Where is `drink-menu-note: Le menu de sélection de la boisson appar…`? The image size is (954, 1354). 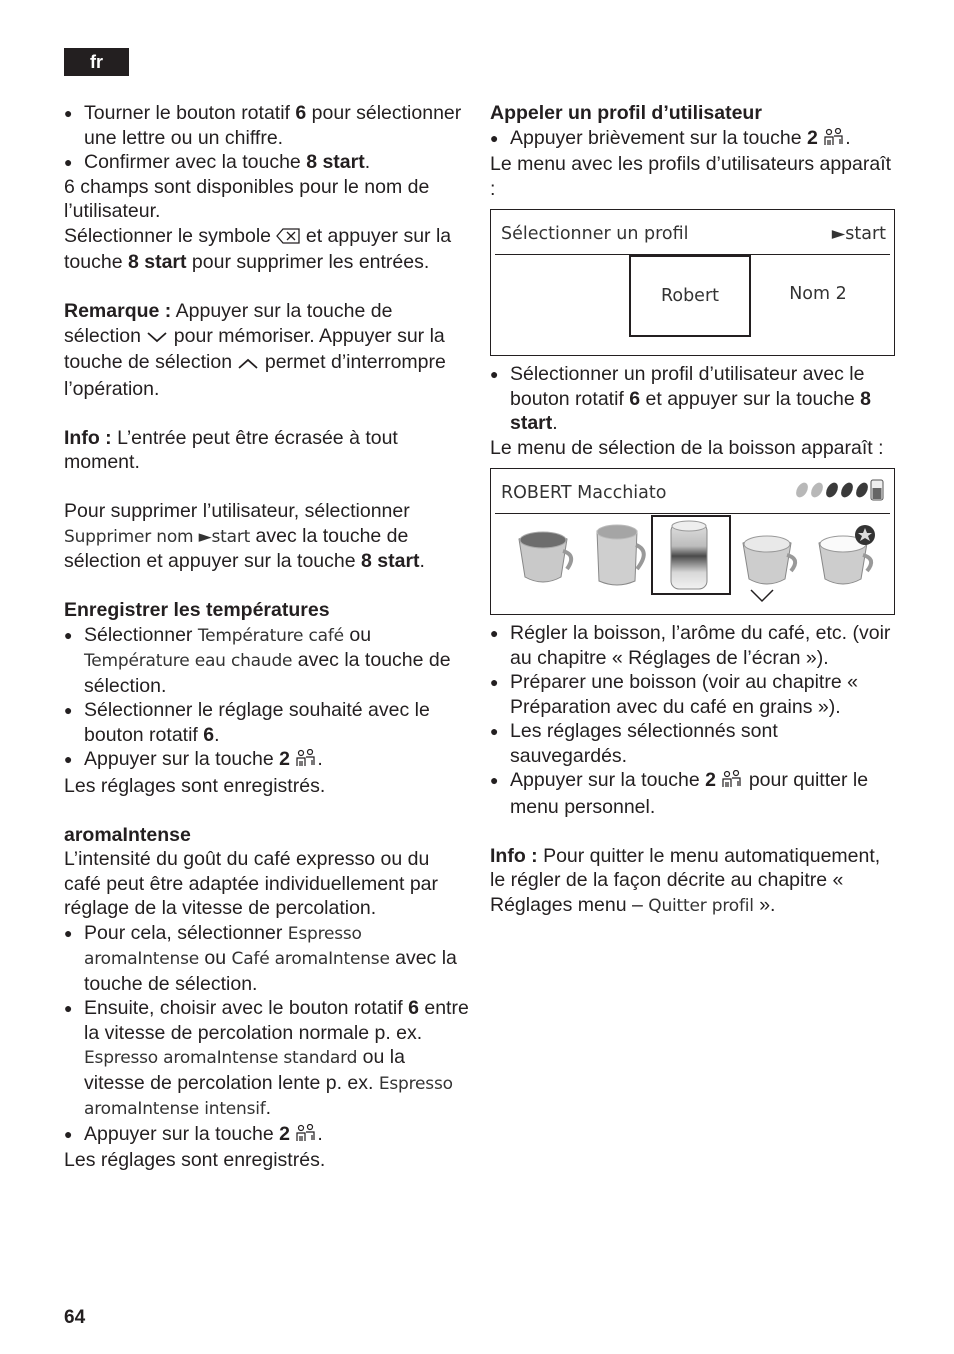
drink-menu-note: Le menu de sélection de la boisson appar… is located at coordinates (687, 447).